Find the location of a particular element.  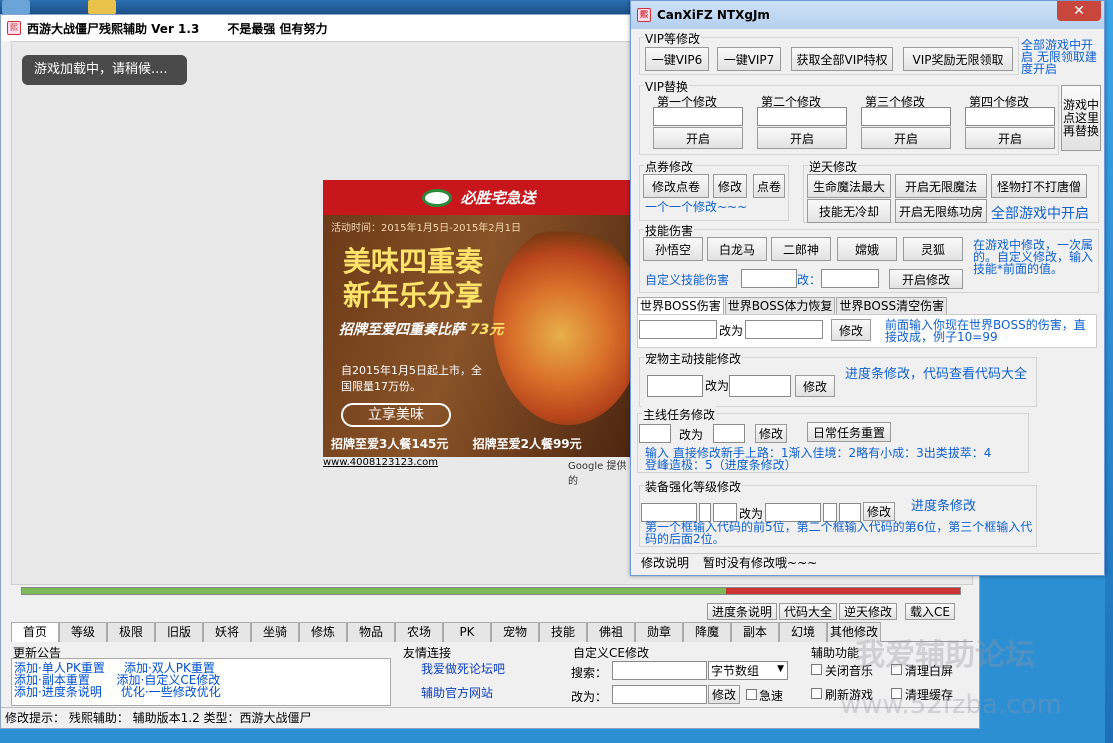

ad-subhead: 招牌至爱四重奏比萨 73元 is located at coordinates (421, 329).